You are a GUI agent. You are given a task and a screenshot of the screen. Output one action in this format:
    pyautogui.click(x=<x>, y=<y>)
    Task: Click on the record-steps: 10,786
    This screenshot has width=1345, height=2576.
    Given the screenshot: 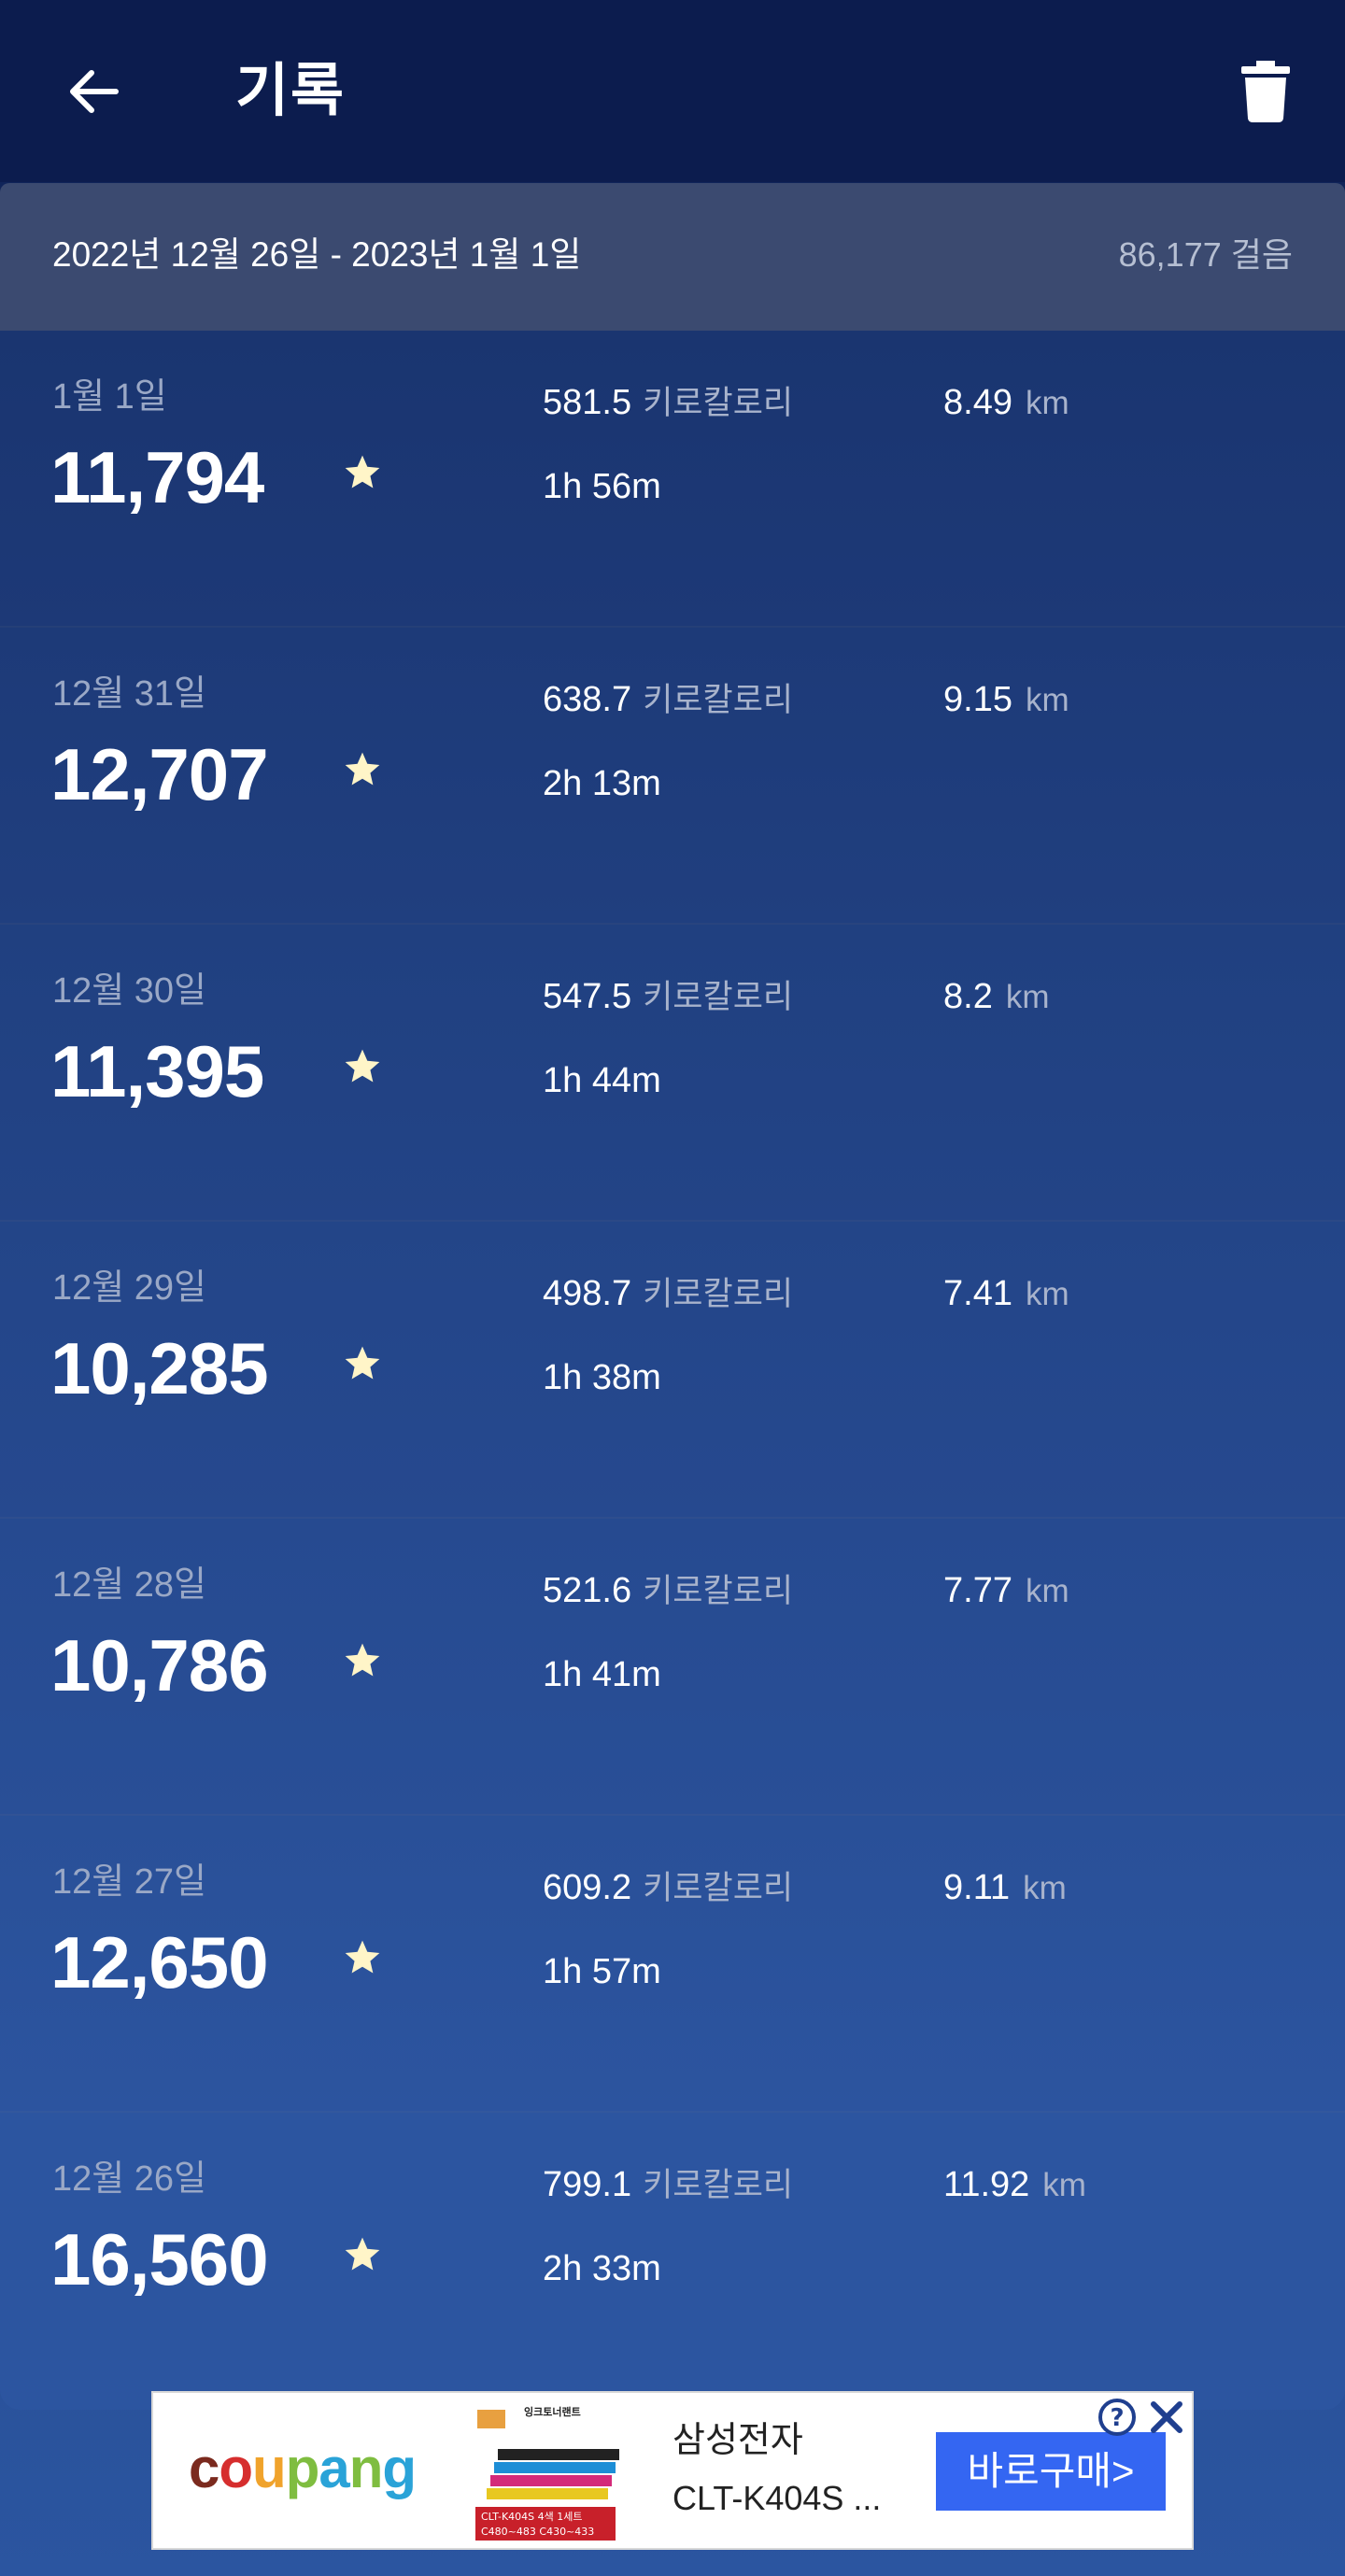 What is the action you would take?
    pyautogui.click(x=159, y=1665)
    